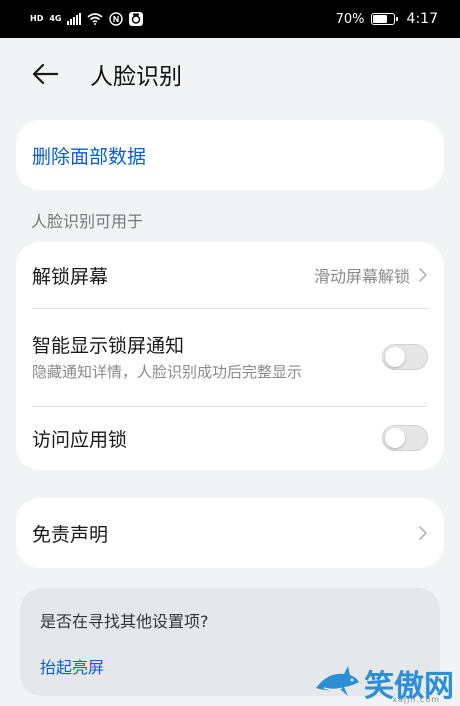 The height and width of the screenshot is (706, 460). I want to click on hd-indicator: HD, so click(37, 18).